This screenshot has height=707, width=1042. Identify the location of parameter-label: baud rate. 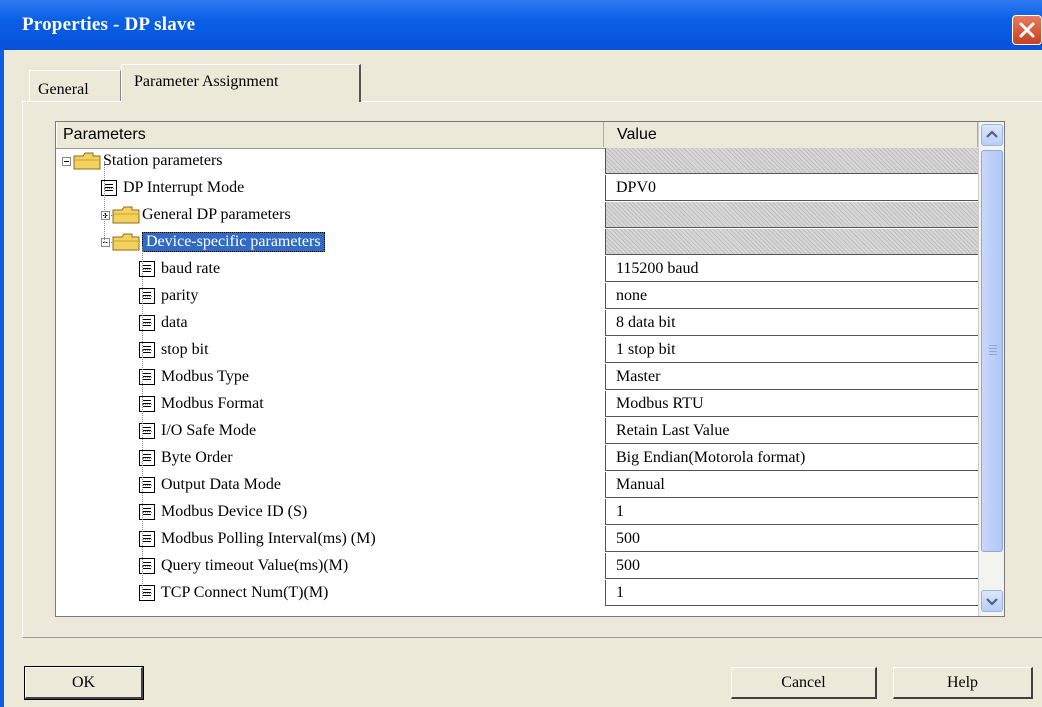
(191, 268).